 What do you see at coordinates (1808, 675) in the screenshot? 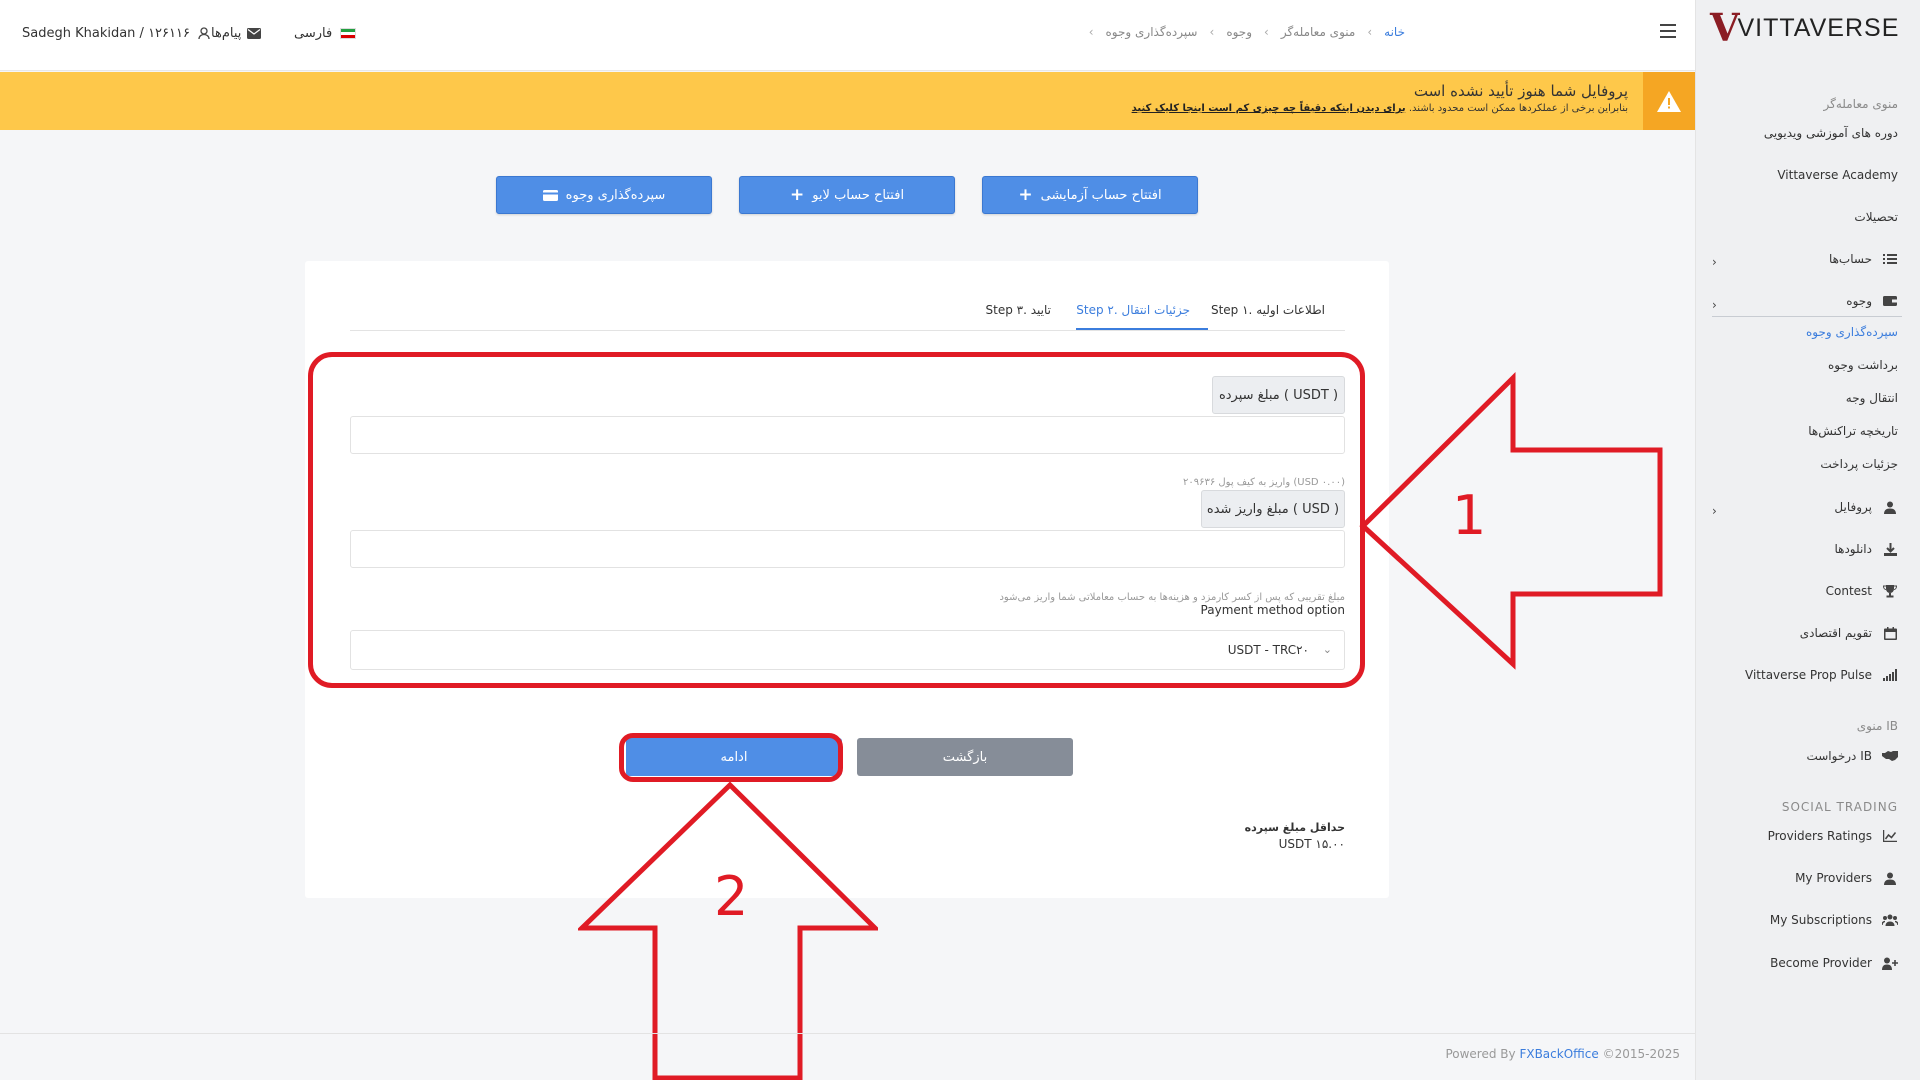
I see `sidebar-item-label: Vittaverse Prop Pulse` at bounding box center [1808, 675].